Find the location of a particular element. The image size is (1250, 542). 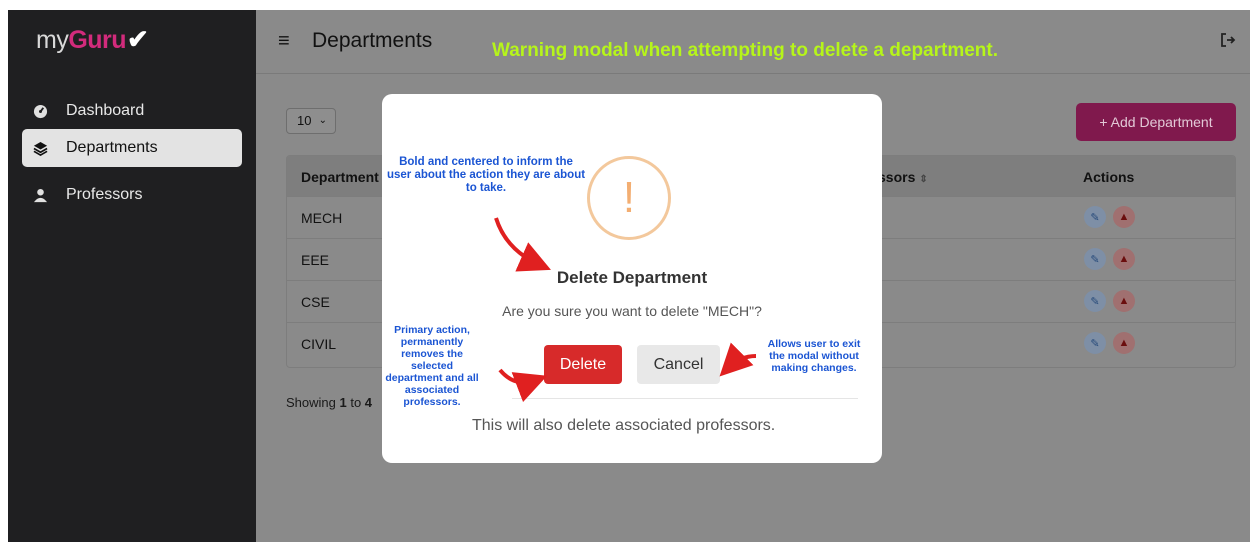

warning-icon: ! is located at coordinates (629, 198).